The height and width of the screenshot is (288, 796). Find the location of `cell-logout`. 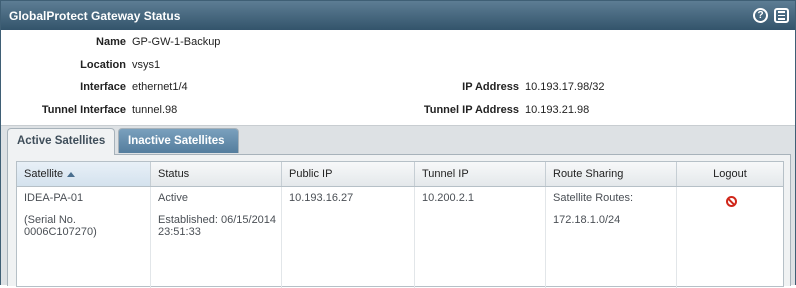

cell-logout is located at coordinates (730, 237).